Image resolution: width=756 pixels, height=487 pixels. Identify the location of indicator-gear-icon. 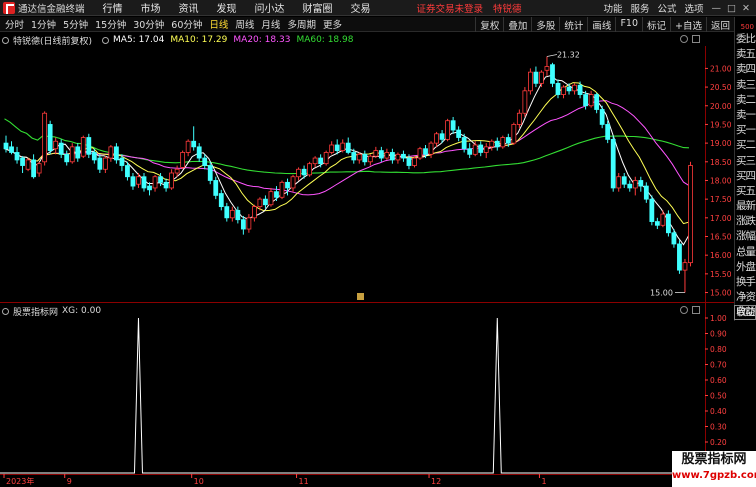
(684, 310).